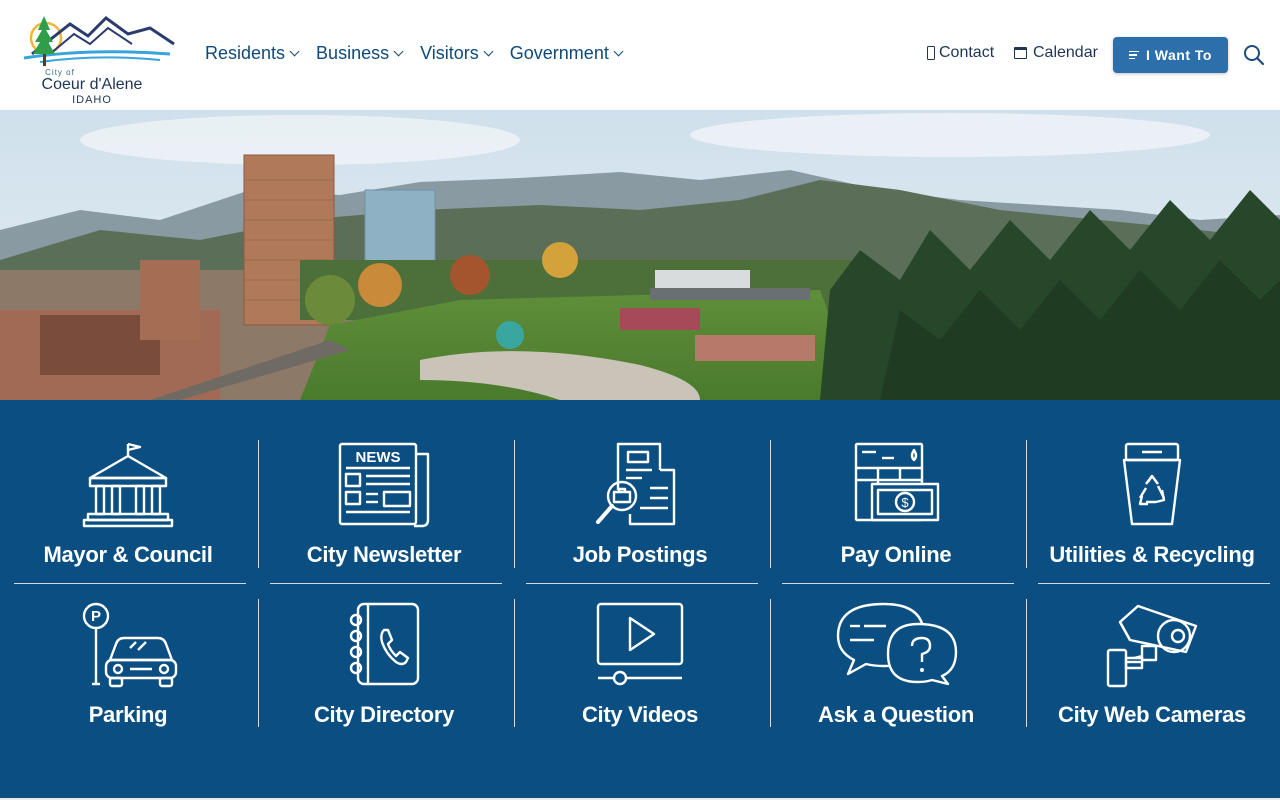 This screenshot has width=1280, height=800. What do you see at coordinates (384, 714) in the screenshot?
I see `tile-label: City Directory` at bounding box center [384, 714].